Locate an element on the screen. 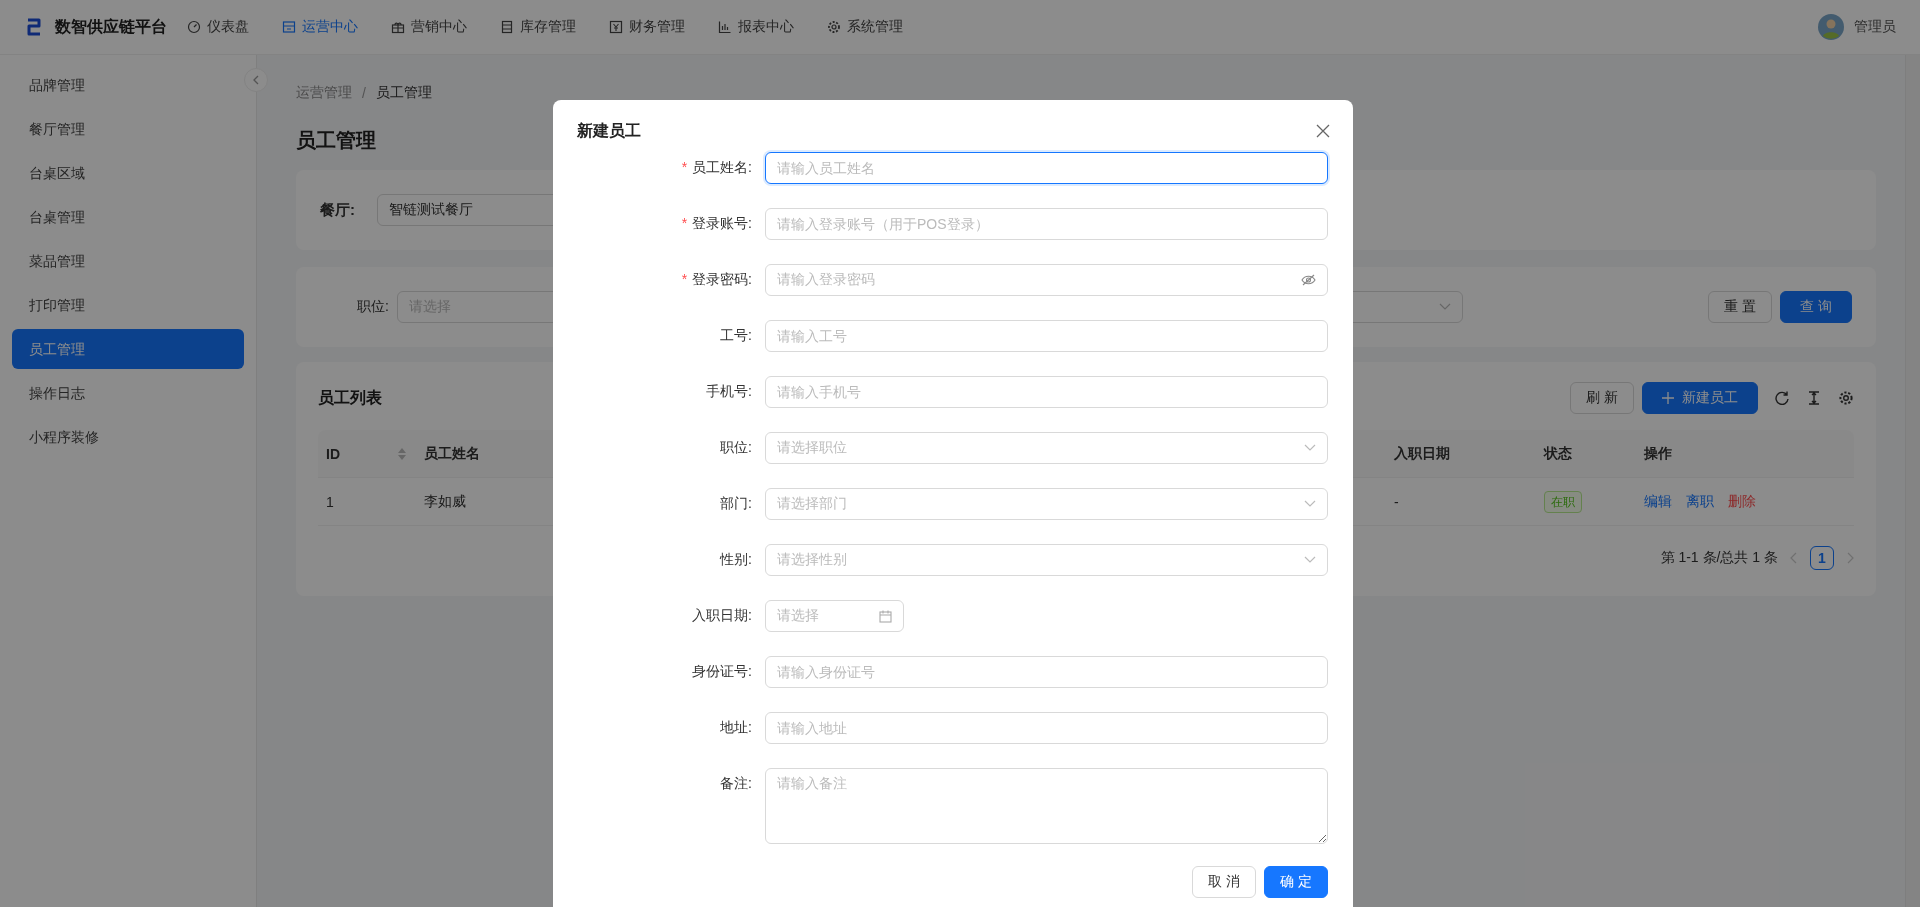  page-title: 员工管理 is located at coordinates (336, 140).